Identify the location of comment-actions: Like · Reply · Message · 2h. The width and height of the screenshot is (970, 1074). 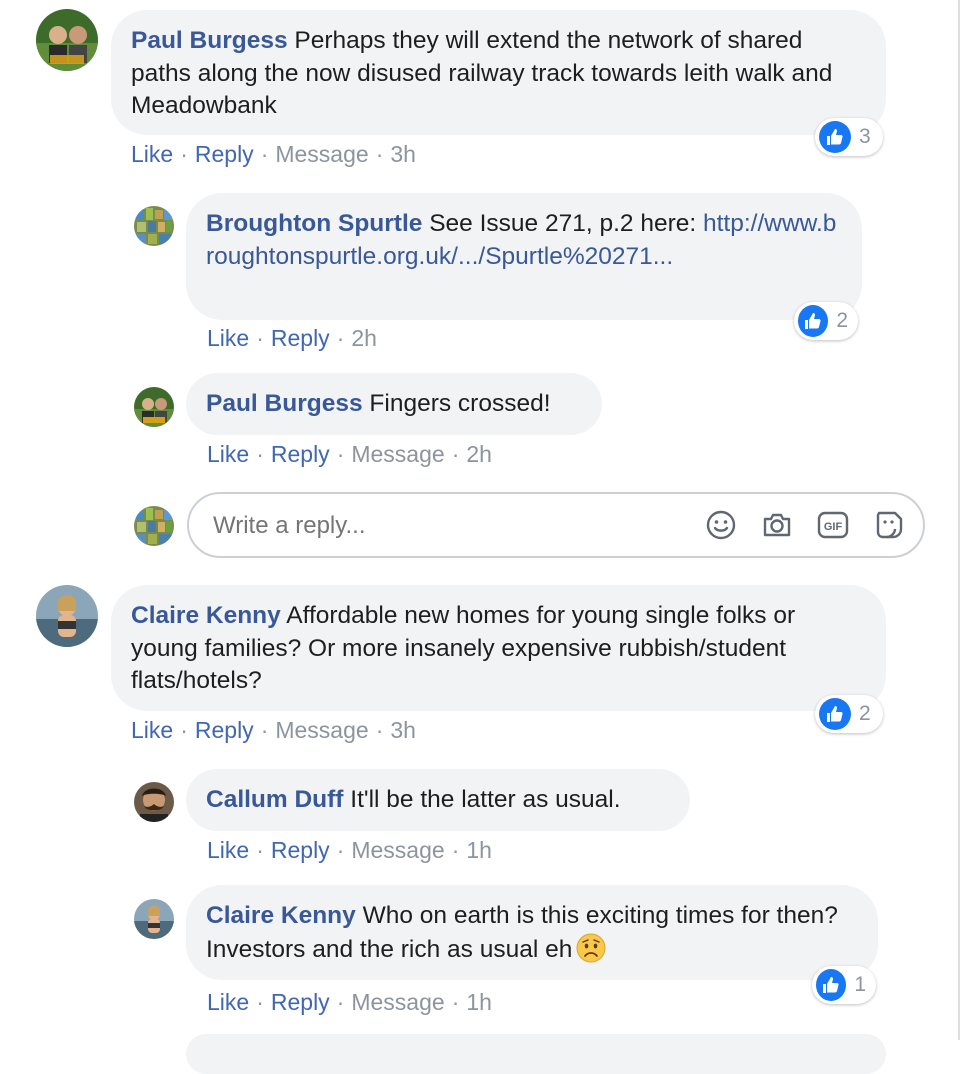
(349, 454).